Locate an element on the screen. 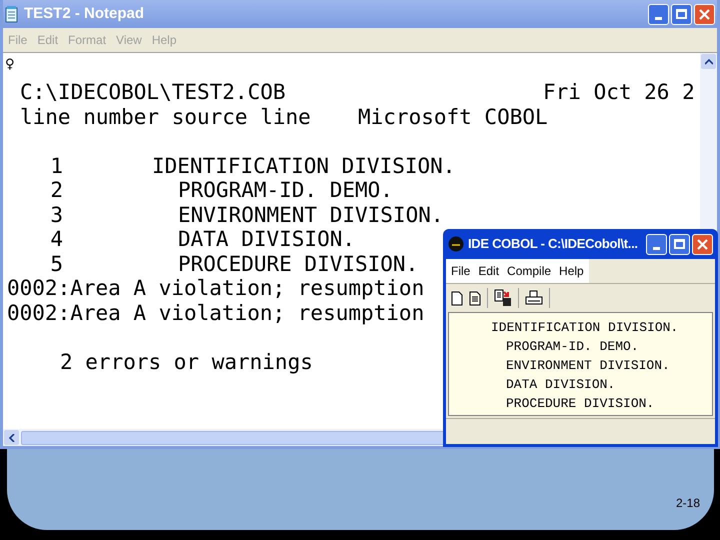 This screenshot has height=540, width=720. source-line: ENVIRONMENT DIVISION. is located at coordinates (310, 214).